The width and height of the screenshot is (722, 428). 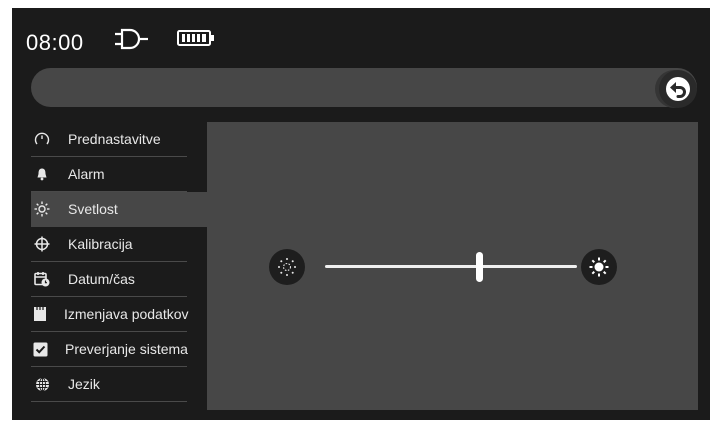 What do you see at coordinates (100, 244) in the screenshot?
I see `menu-item-label: Kalibracija` at bounding box center [100, 244].